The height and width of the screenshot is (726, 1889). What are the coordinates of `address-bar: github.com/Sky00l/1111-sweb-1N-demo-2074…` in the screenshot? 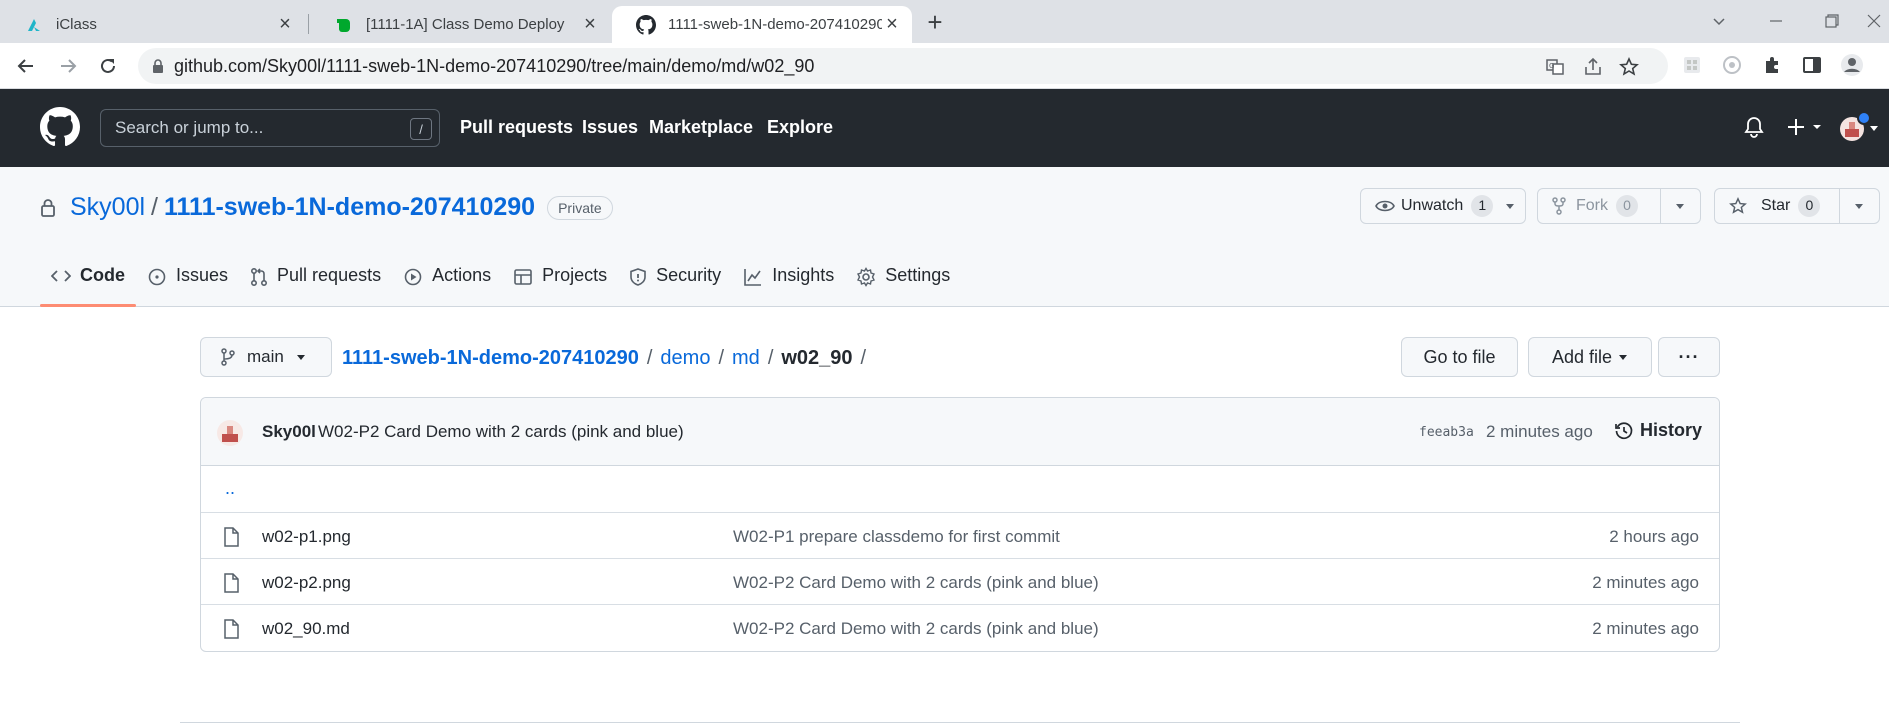 It's located at (903, 66).